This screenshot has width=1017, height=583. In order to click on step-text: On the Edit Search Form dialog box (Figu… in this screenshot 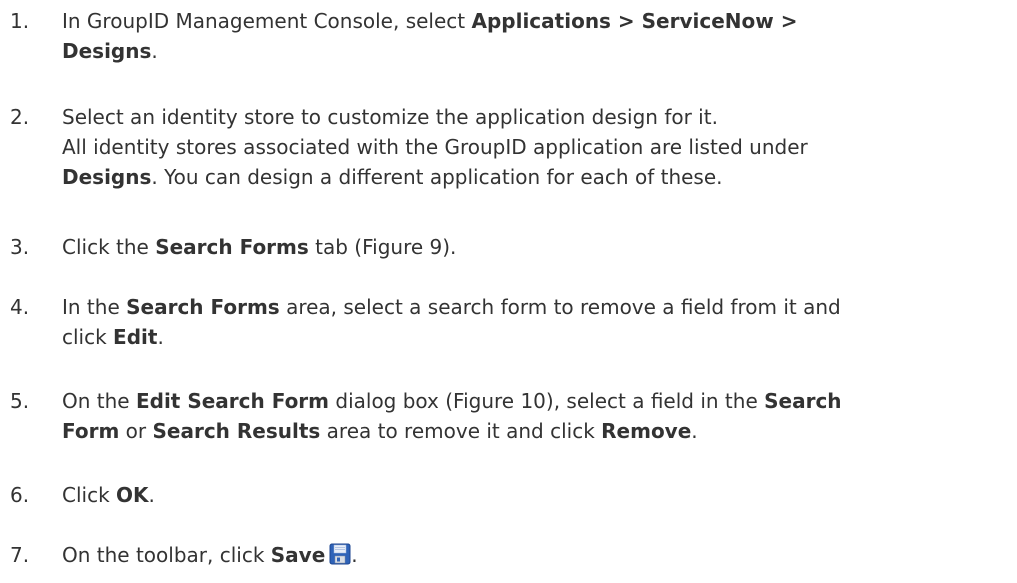, I will do `click(452, 416)`.